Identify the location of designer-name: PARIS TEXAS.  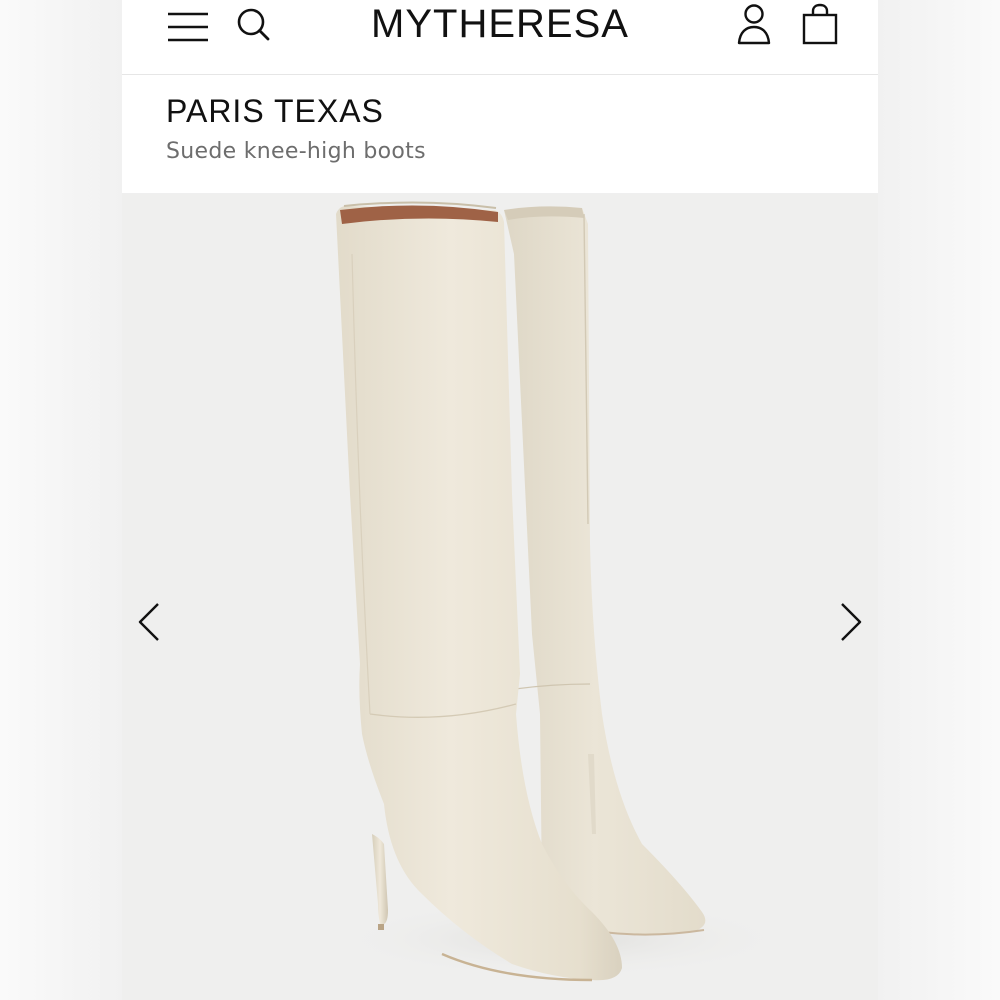
(275, 111).